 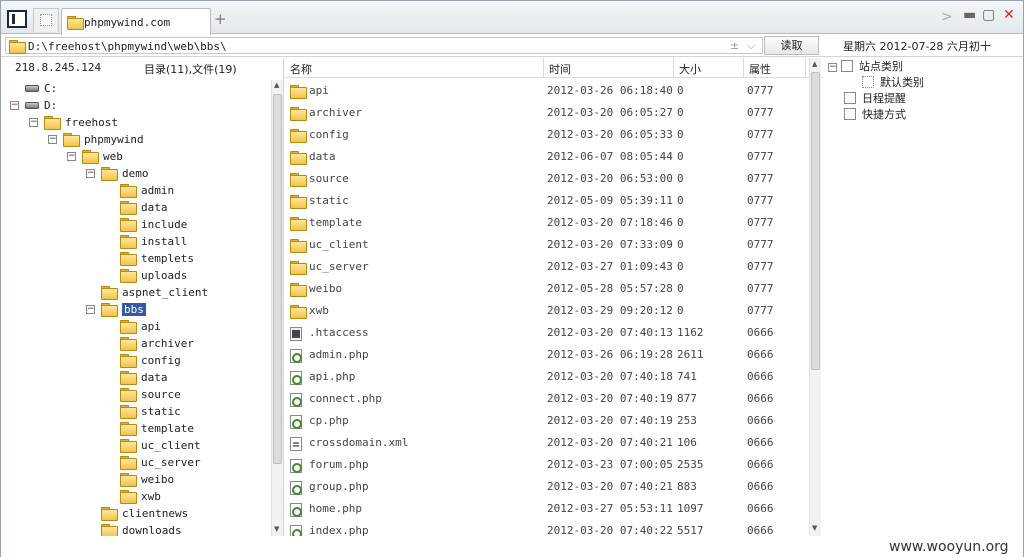 What do you see at coordinates (610, 420) in the screenshot?
I see `file-time: 2012-03-20 07:40:19` at bounding box center [610, 420].